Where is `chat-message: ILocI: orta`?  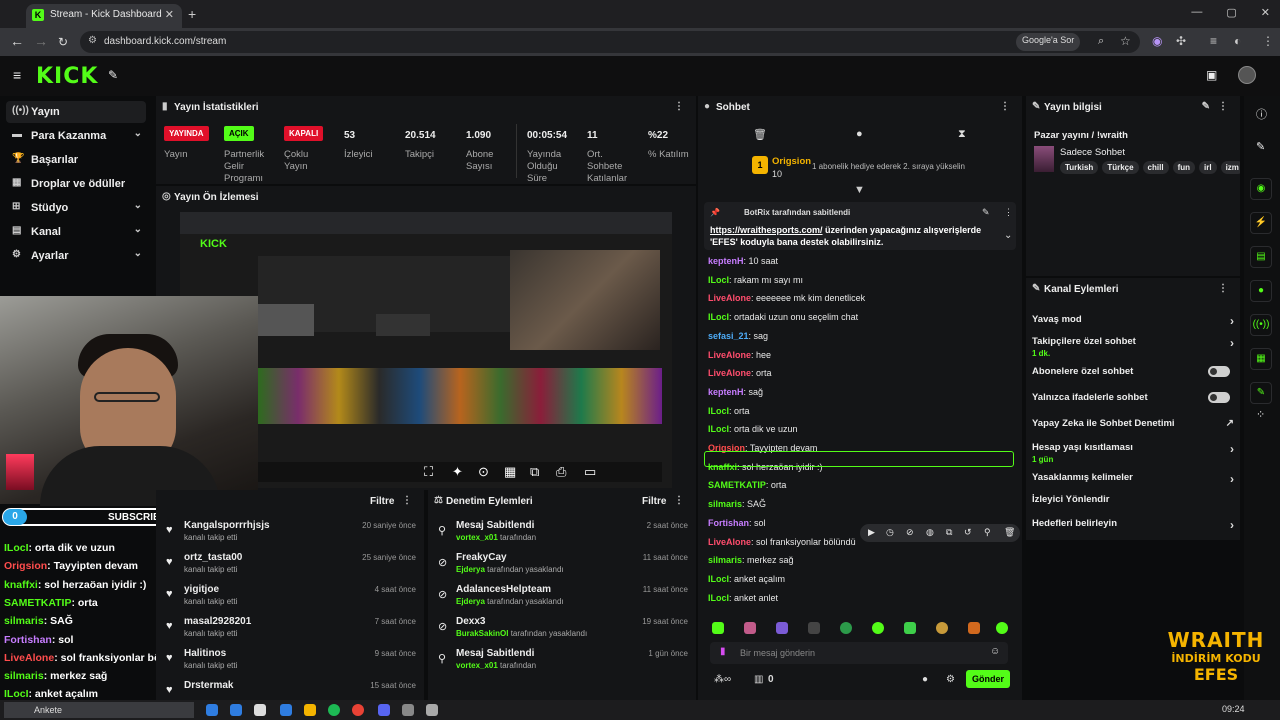
chat-message: ILocI: orta is located at coordinates (729, 411).